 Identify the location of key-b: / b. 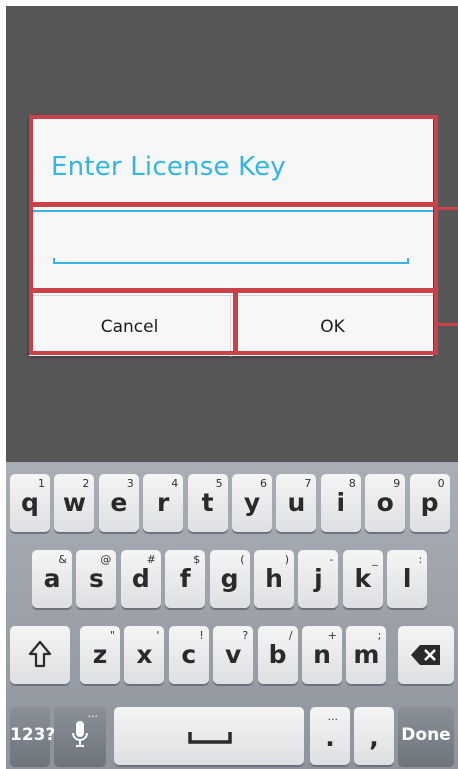
(277, 655).